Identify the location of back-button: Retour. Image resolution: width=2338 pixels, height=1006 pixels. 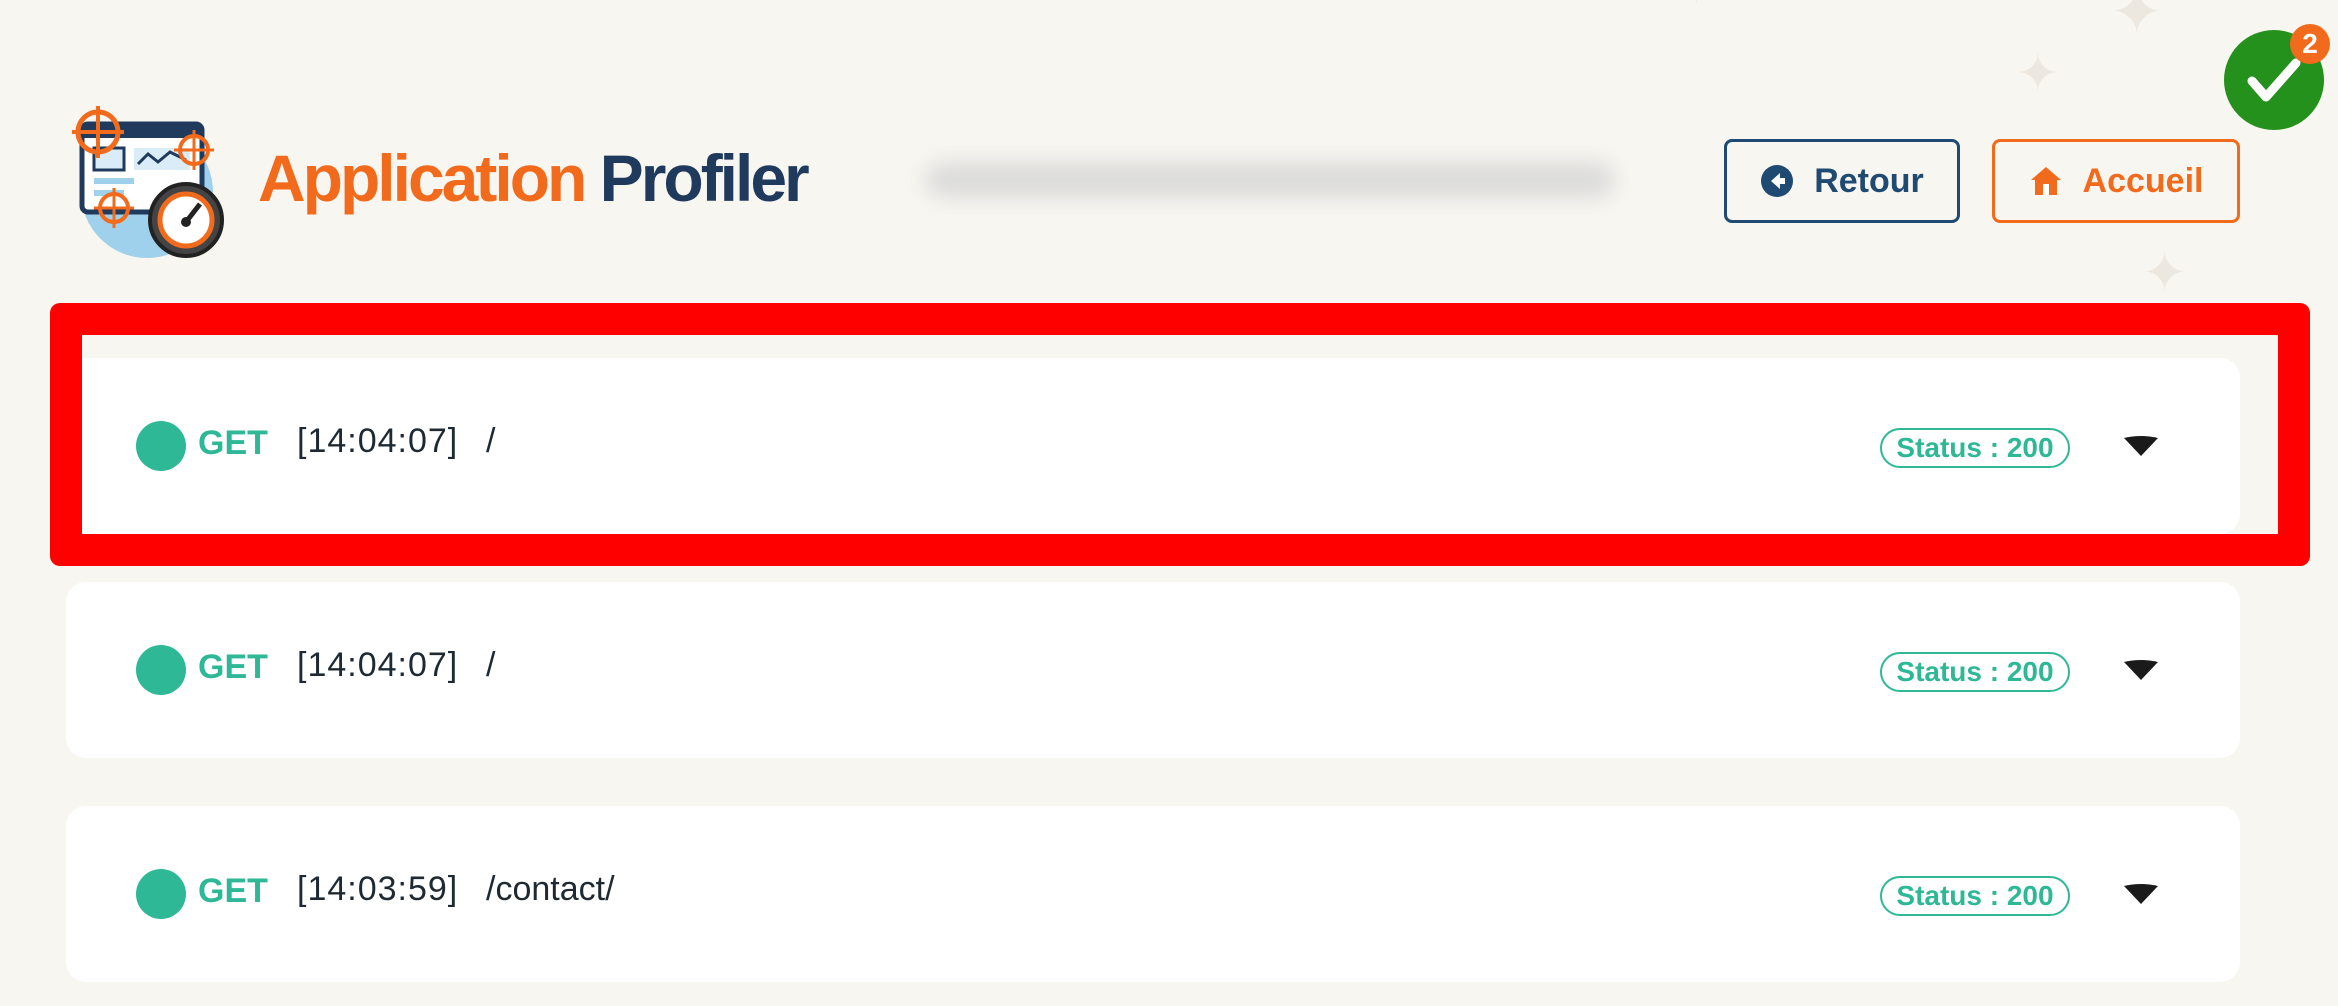
(1842, 181).